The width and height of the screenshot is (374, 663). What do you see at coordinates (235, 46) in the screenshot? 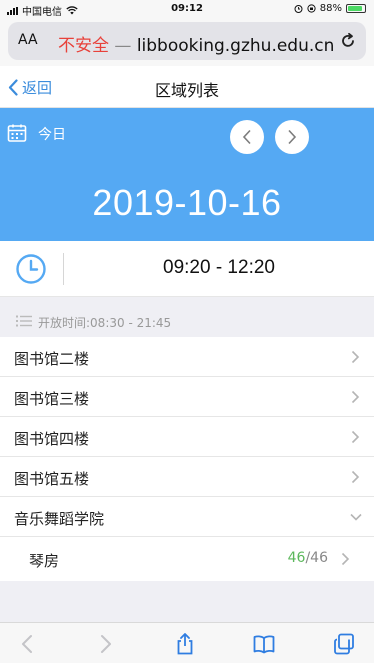
I see `url-host: libbooking.gzhu.edu.cn` at bounding box center [235, 46].